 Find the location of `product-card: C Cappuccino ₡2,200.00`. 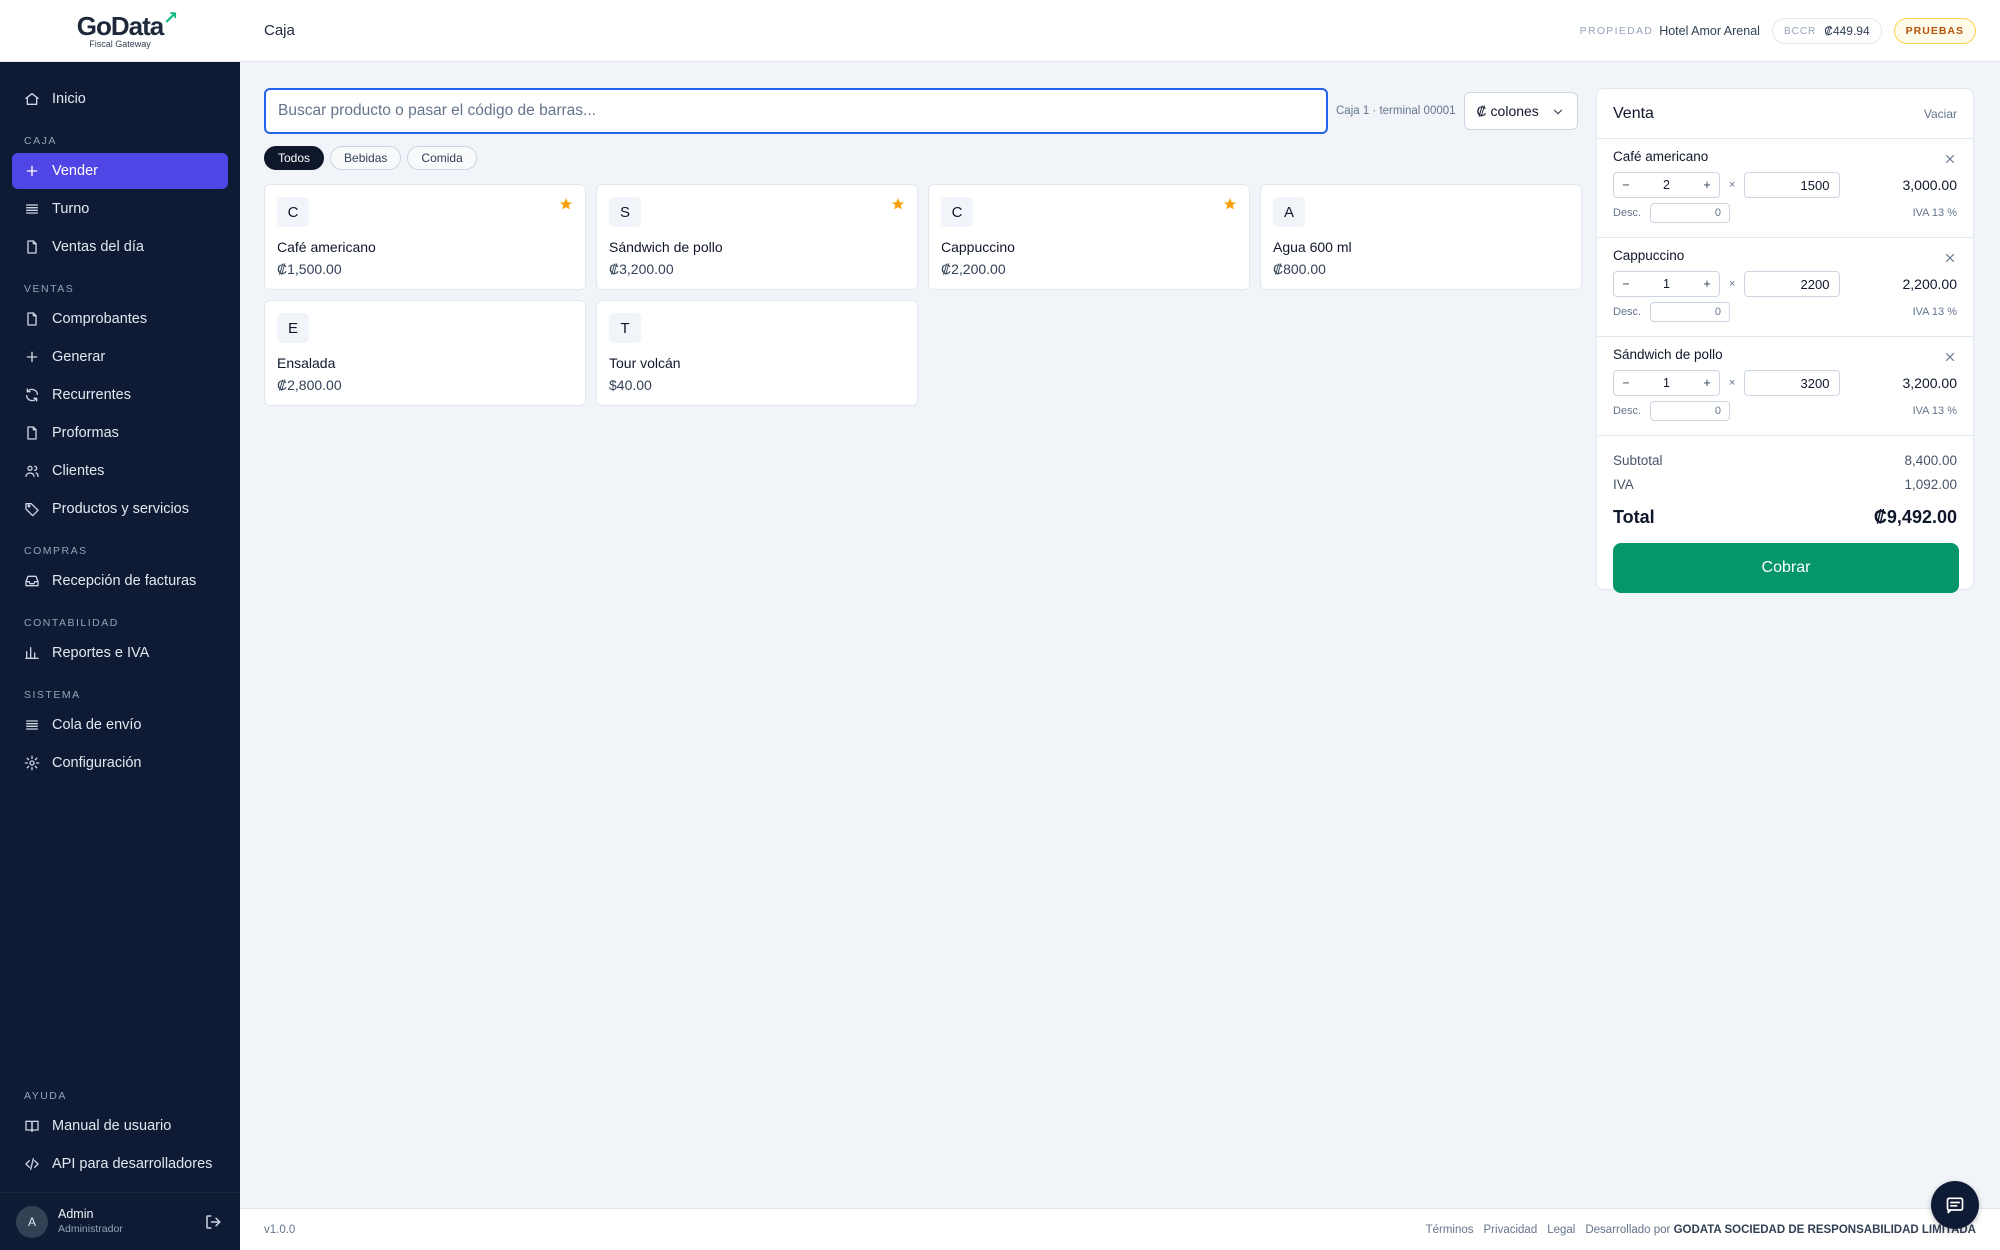

product-card: C Cappuccino ₡2,200.00 is located at coordinates (1089, 237).